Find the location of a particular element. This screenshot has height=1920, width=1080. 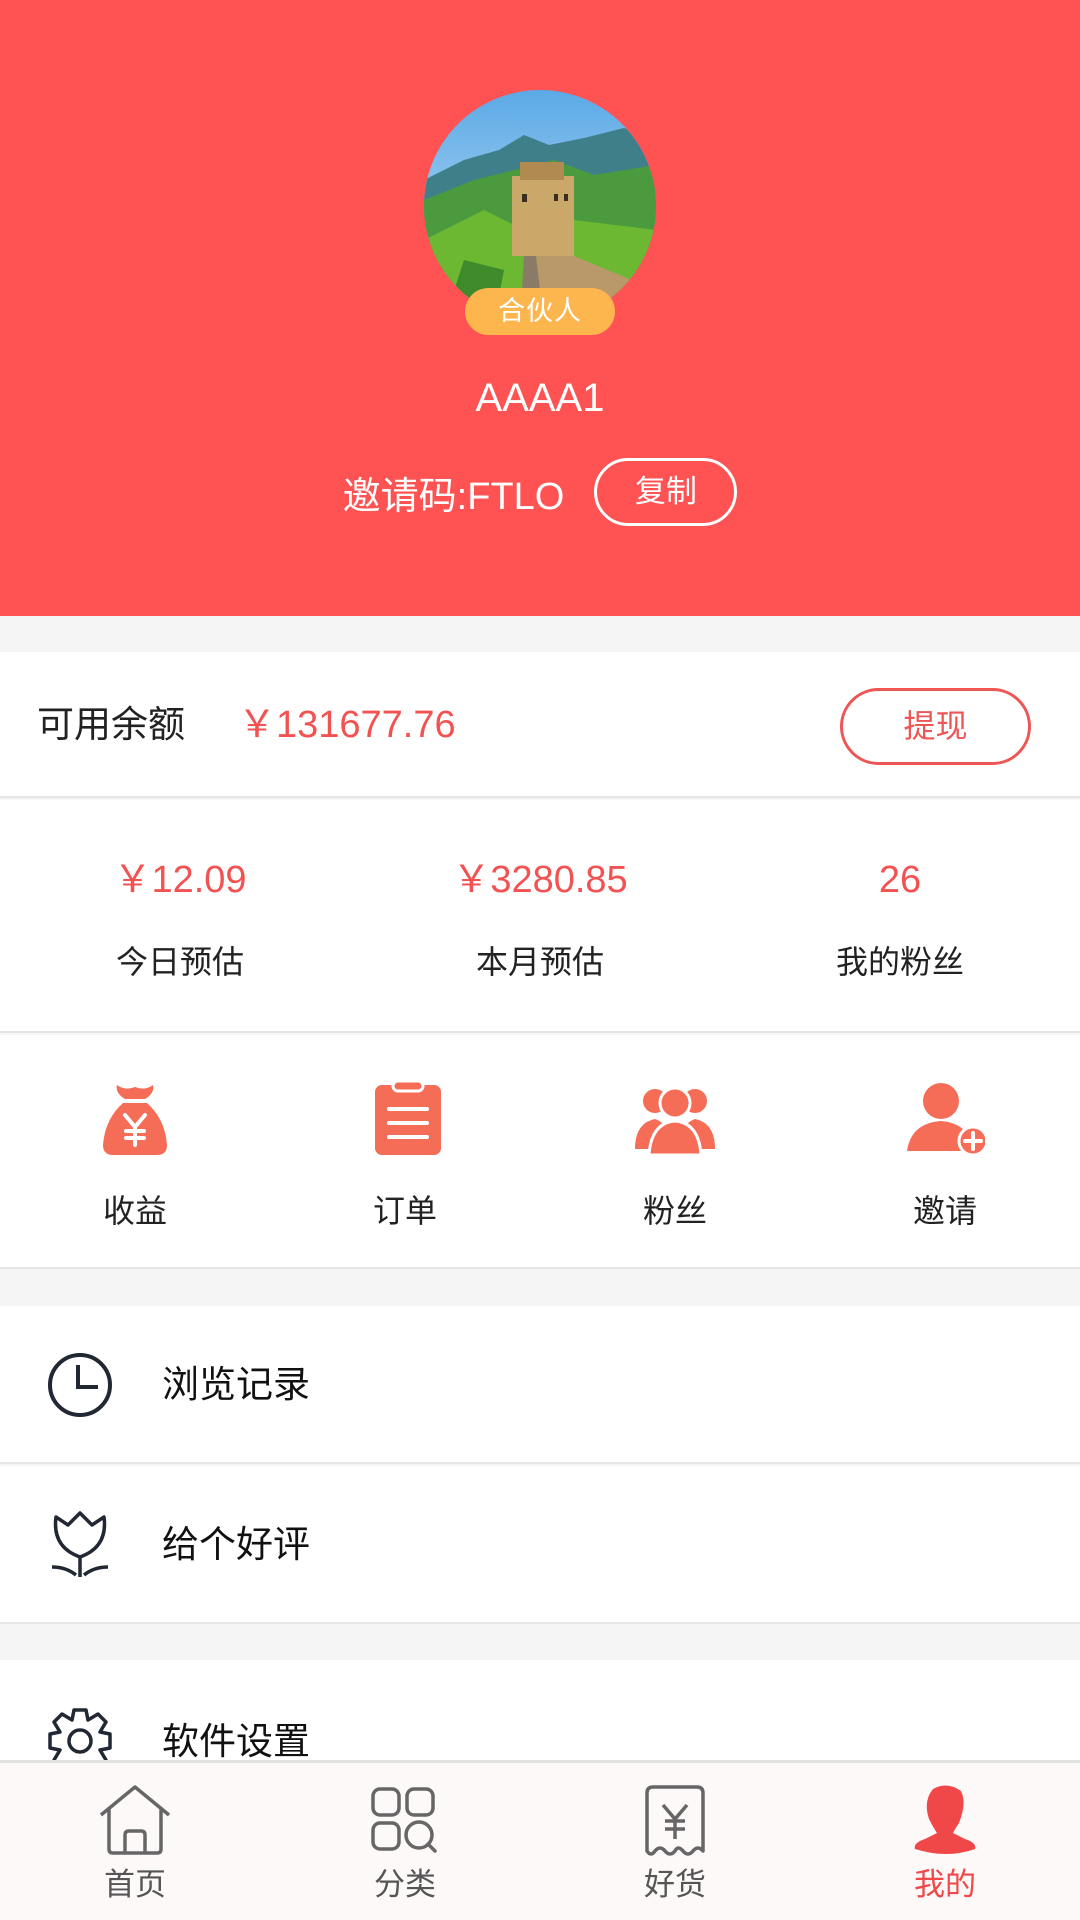

stat-label: 本月预估 is located at coordinates (539, 962).